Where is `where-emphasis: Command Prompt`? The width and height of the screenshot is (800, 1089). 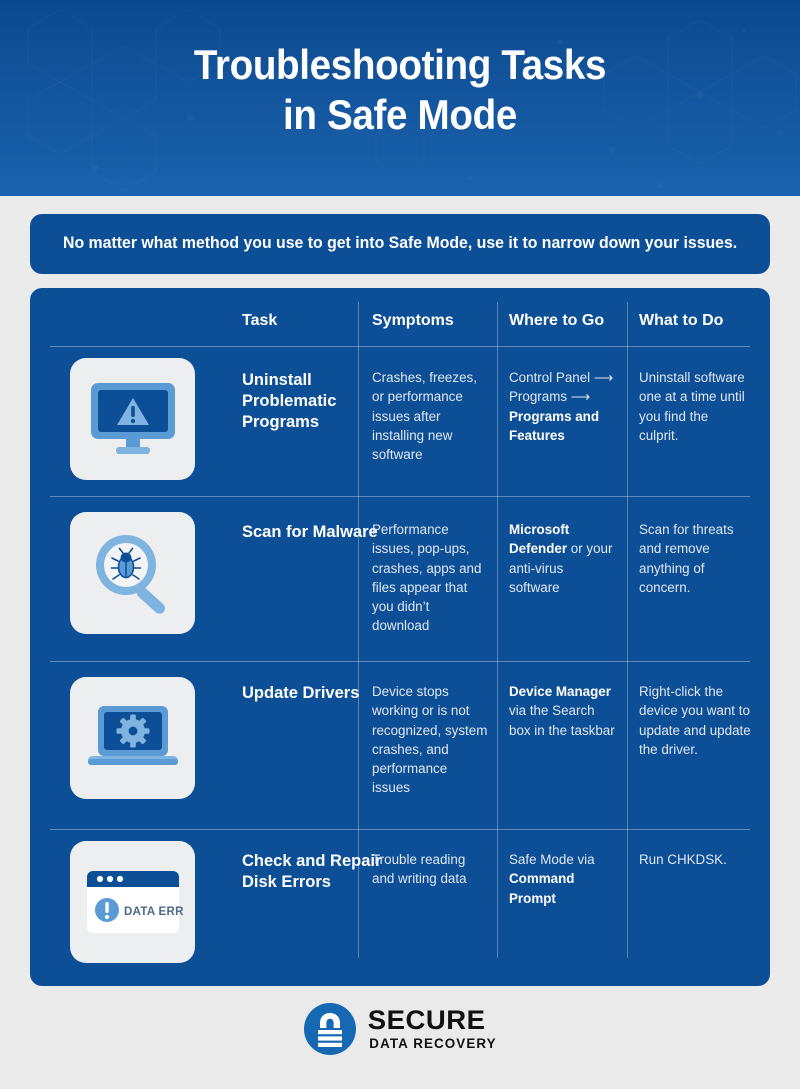 where-emphasis: Command Prompt is located at coordinates (542, 888).